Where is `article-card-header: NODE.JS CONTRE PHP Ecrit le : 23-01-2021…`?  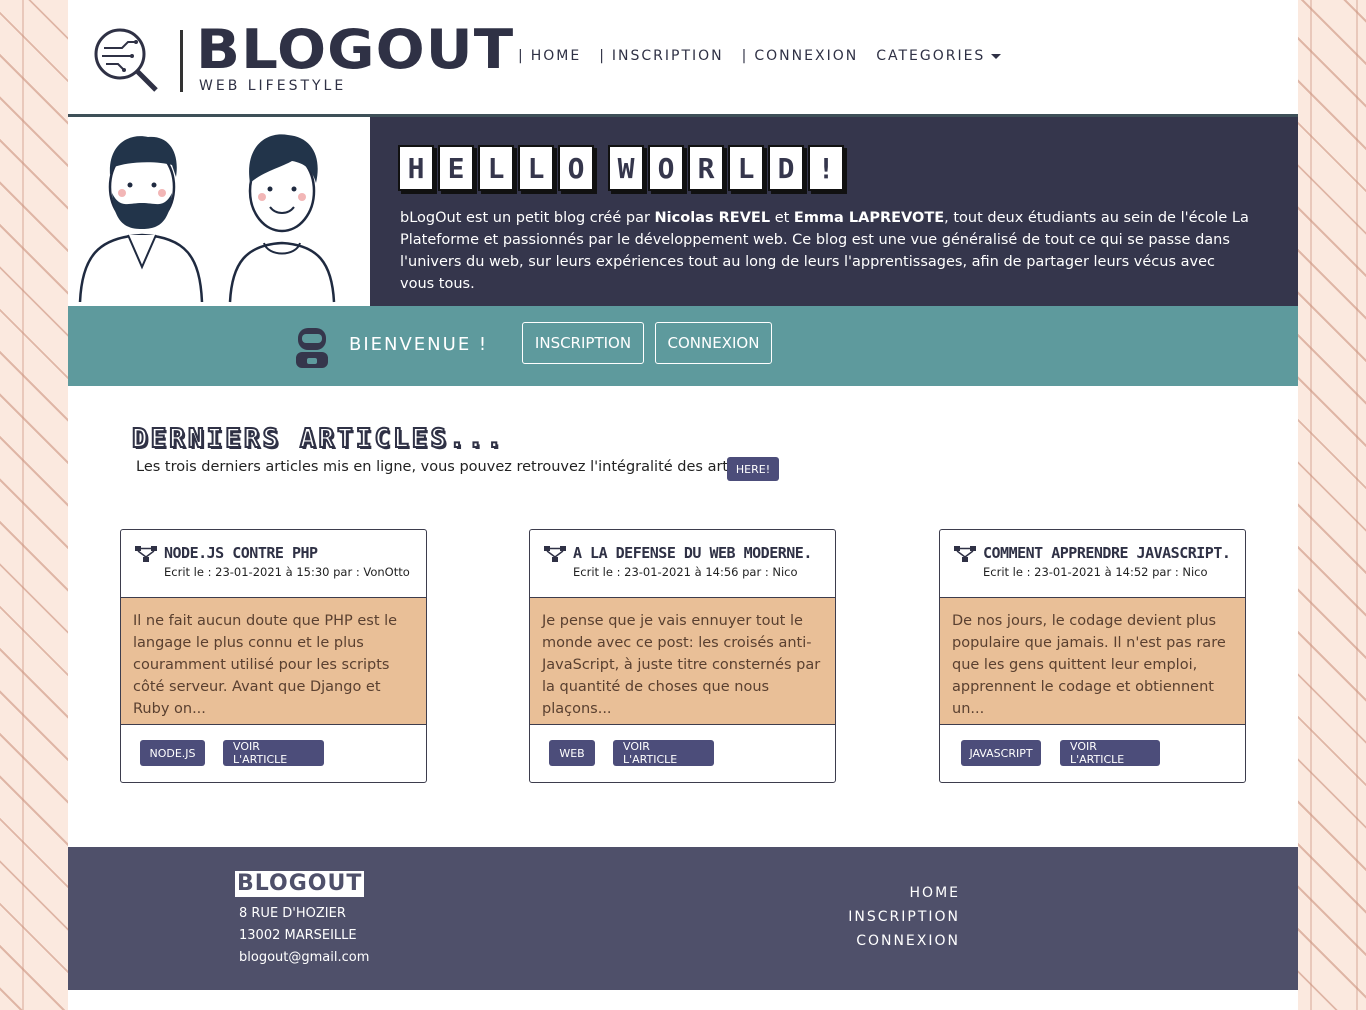
article-card-header: NODE.JS CONTRE PHP Ecrit le : 23-01-2021… is located at coordinates (273, 564).